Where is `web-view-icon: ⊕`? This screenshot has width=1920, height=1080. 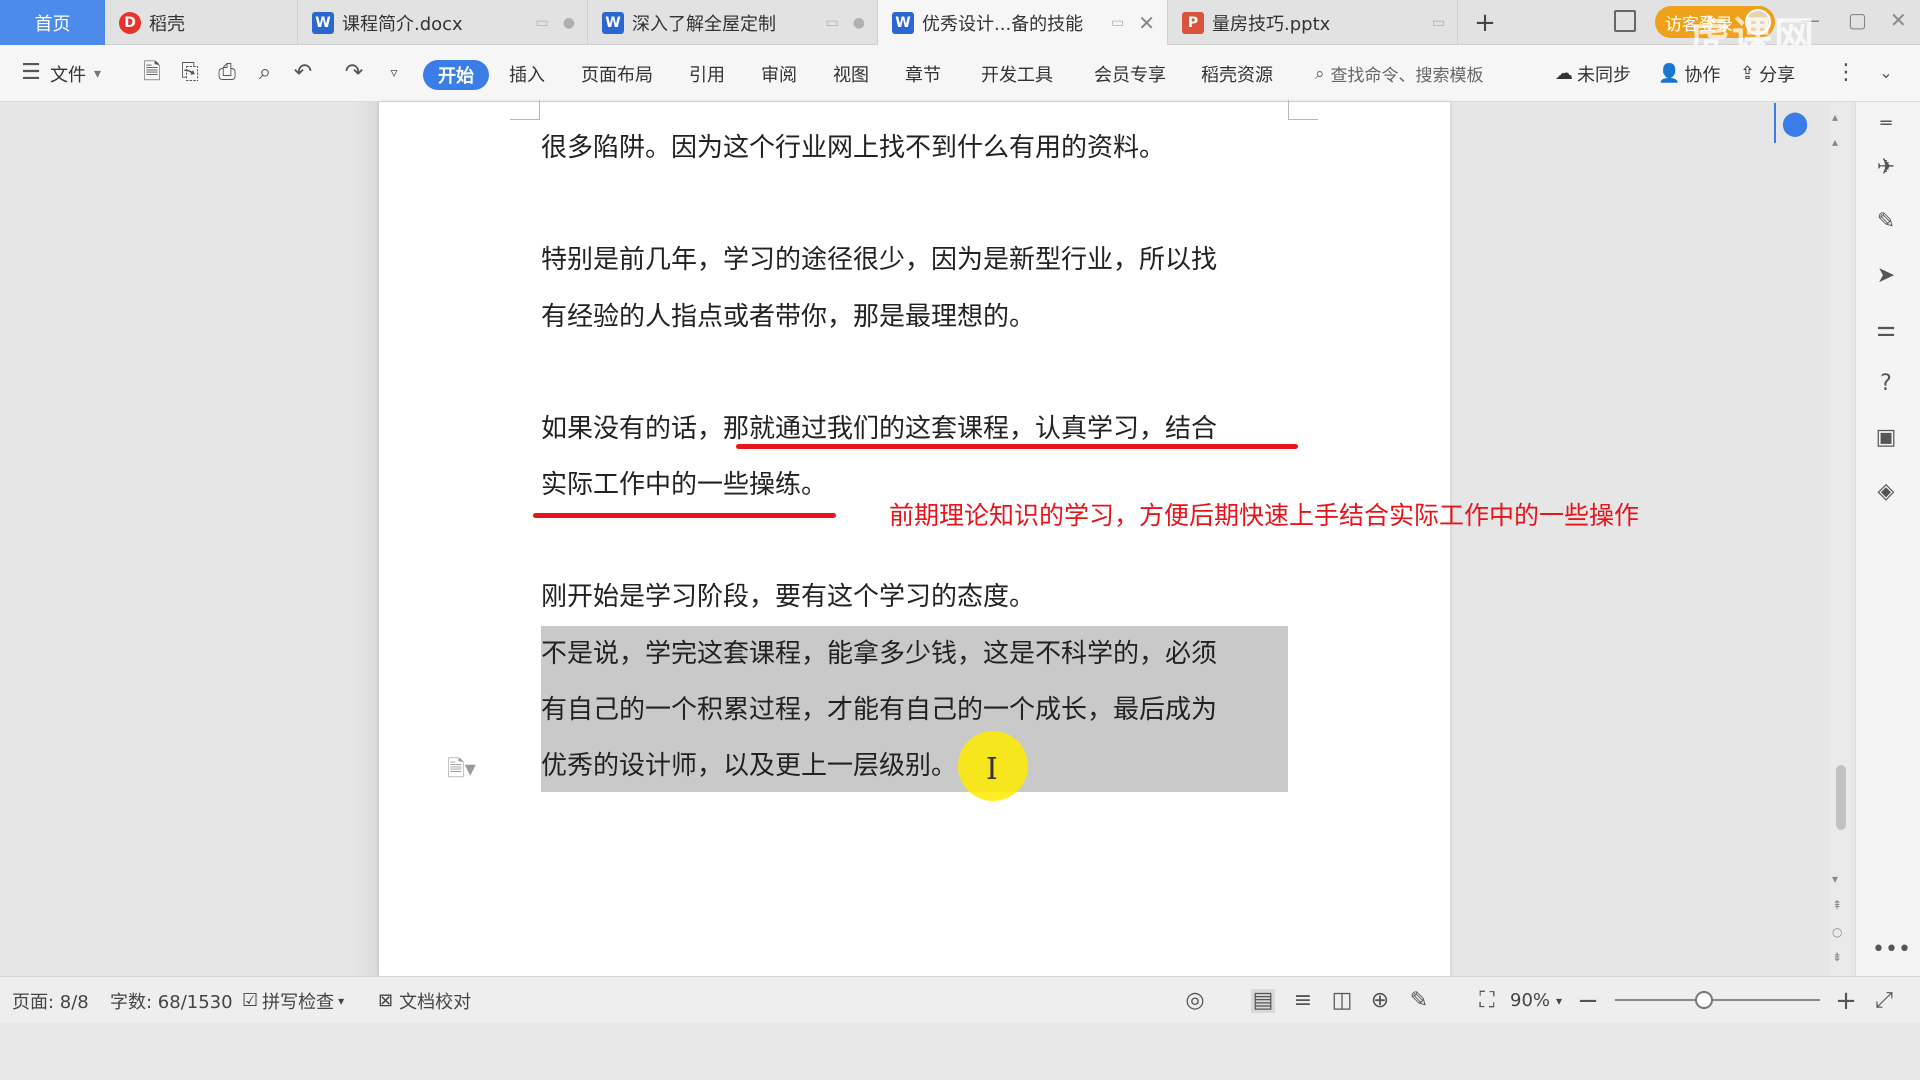
web-view-icon: ⊕ is located at coordinates (1380, 1001).